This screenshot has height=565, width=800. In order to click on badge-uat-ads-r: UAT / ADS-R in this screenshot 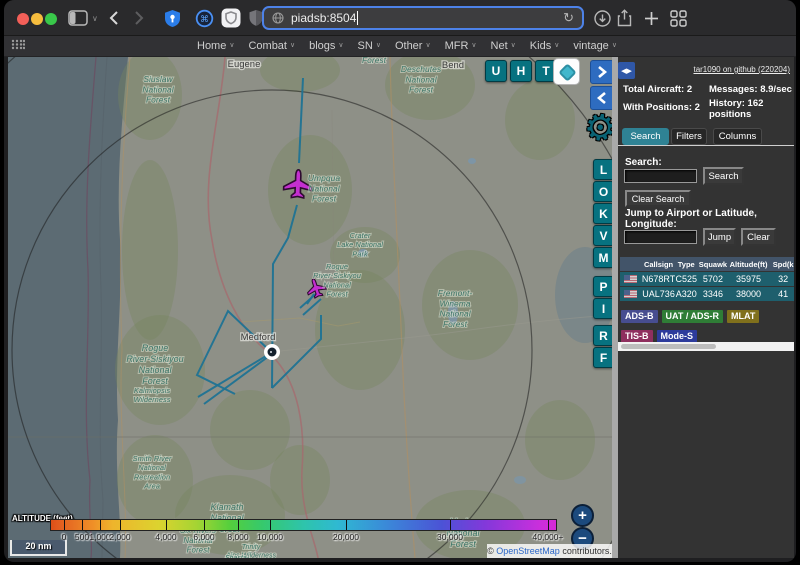, I will do `click(692, 316)`.